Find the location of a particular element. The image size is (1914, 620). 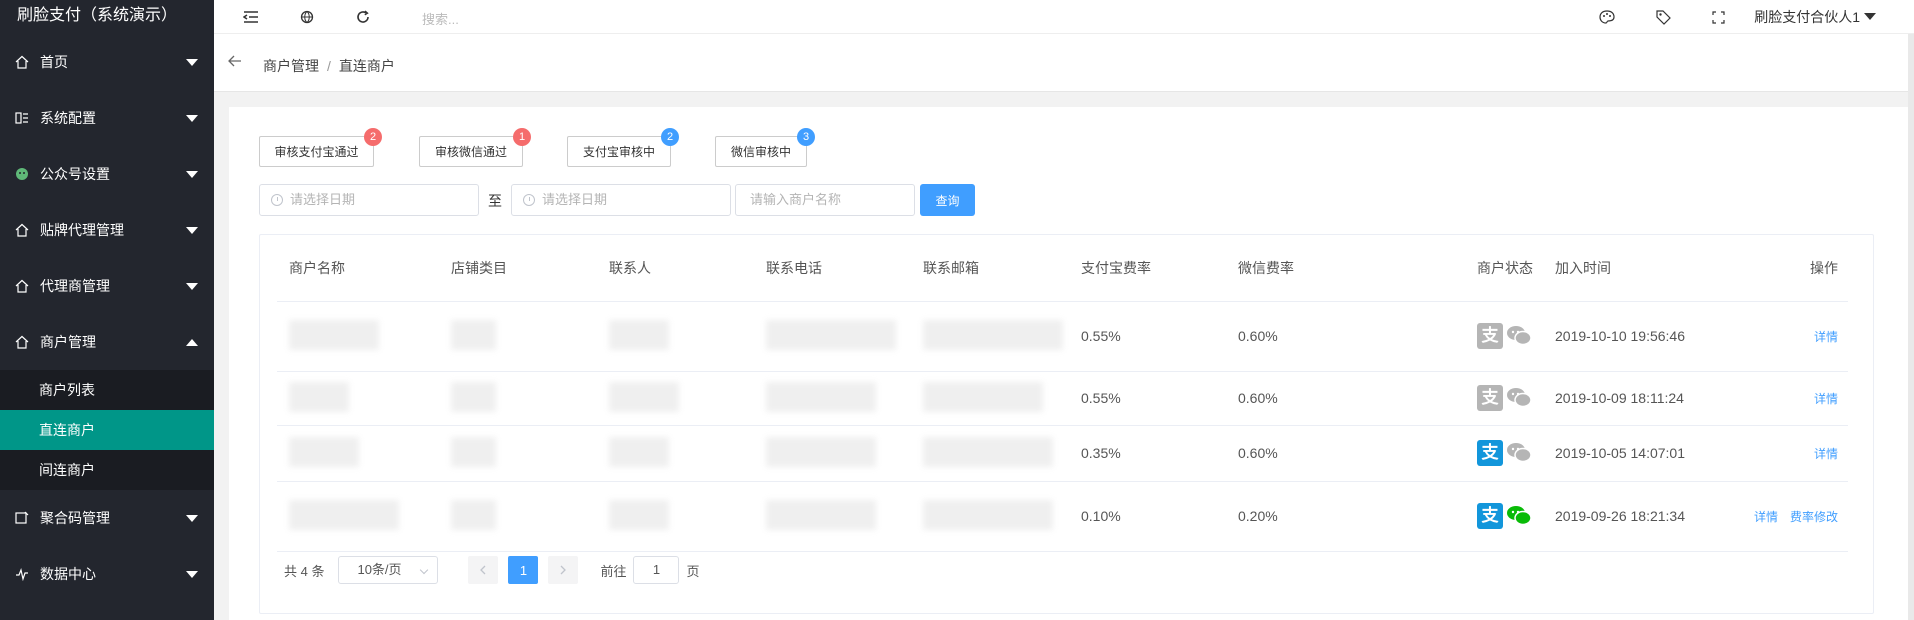

topbar: 搜索... 刷脸支付合伙人1 is located at coordinates (1064, 17).